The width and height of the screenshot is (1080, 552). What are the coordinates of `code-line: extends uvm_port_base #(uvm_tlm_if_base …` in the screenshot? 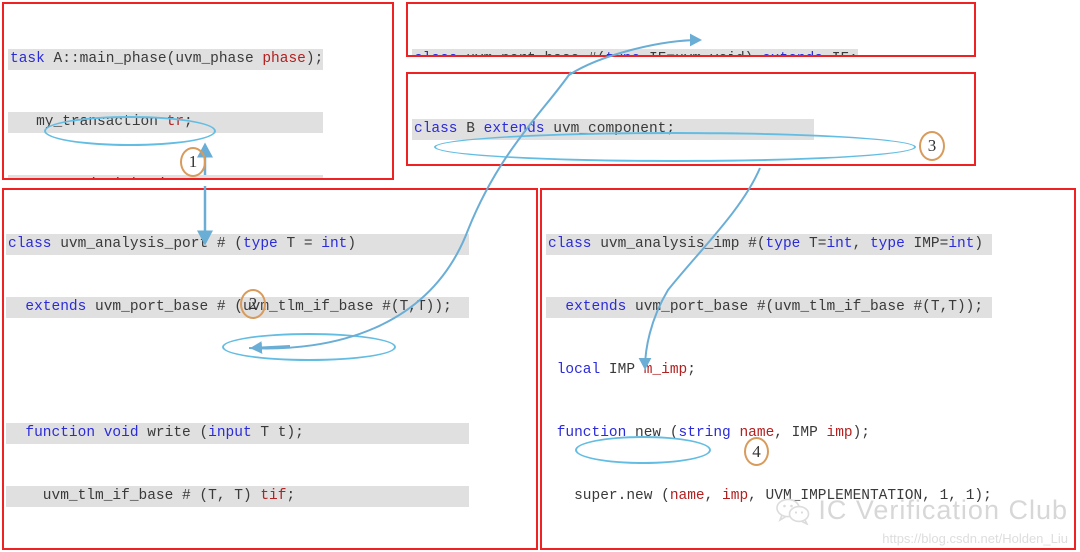 It's located at (769, 307).